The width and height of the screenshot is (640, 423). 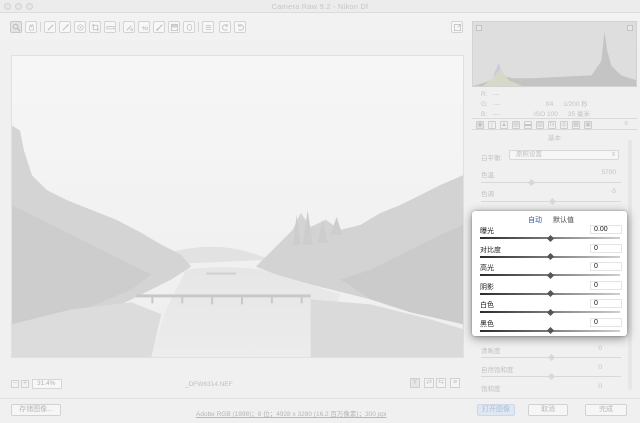 I want to click on vibrance-label: 自然饱和度, so click(x=497, y=370).